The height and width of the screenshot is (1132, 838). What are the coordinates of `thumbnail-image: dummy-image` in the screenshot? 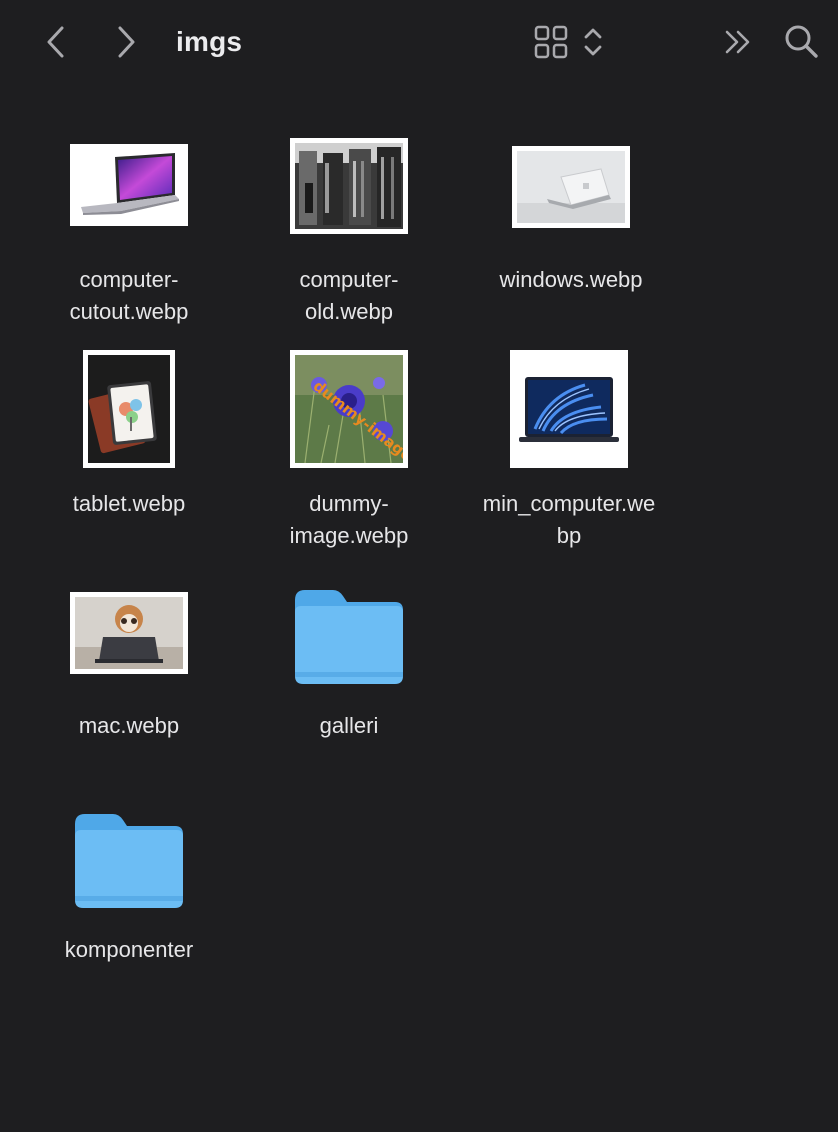 It's located at (349, 409).